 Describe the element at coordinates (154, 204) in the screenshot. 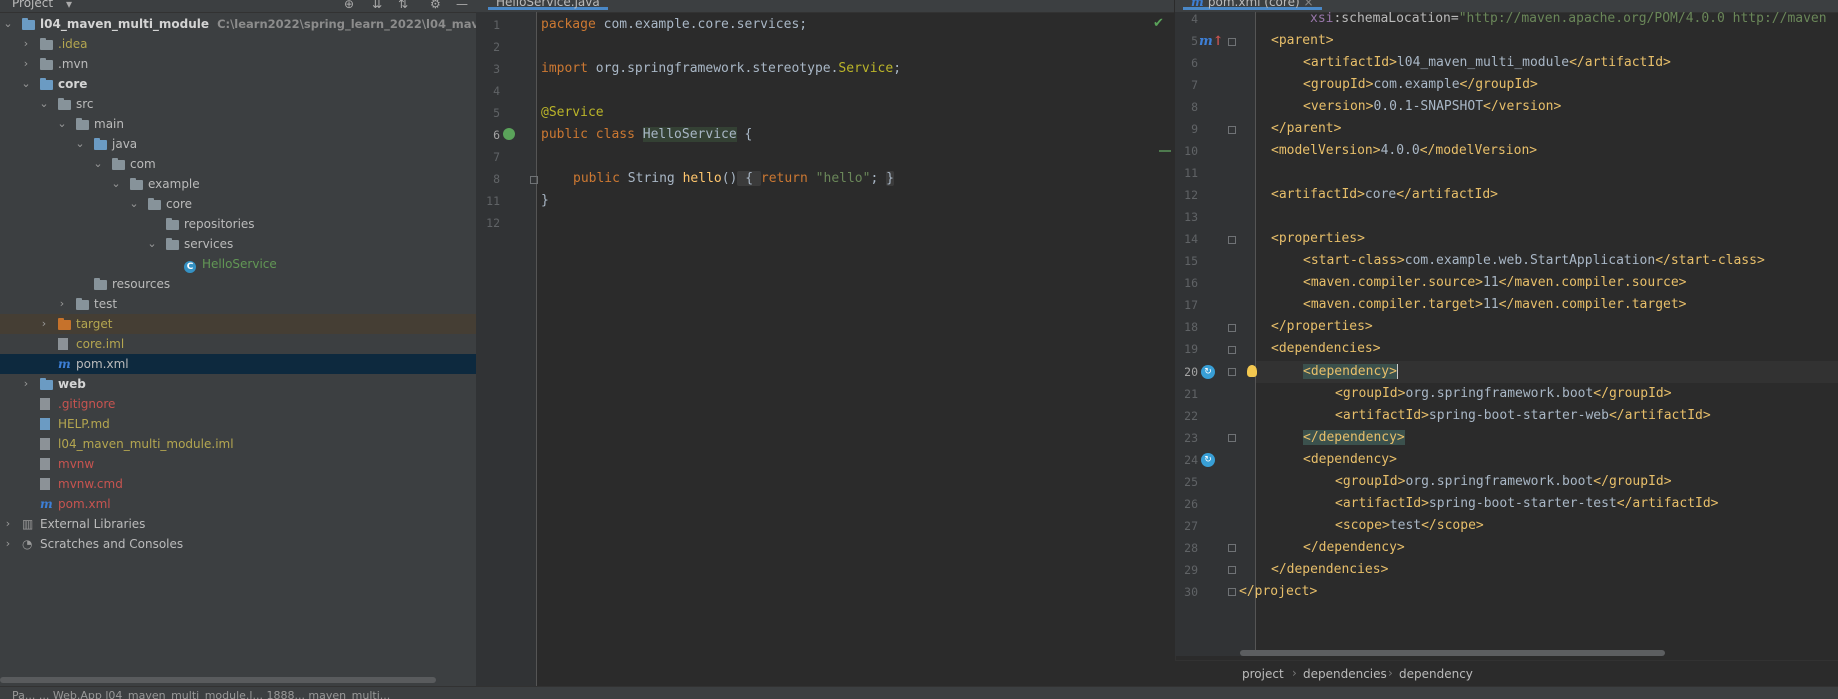

I see `package-icon` at that location.